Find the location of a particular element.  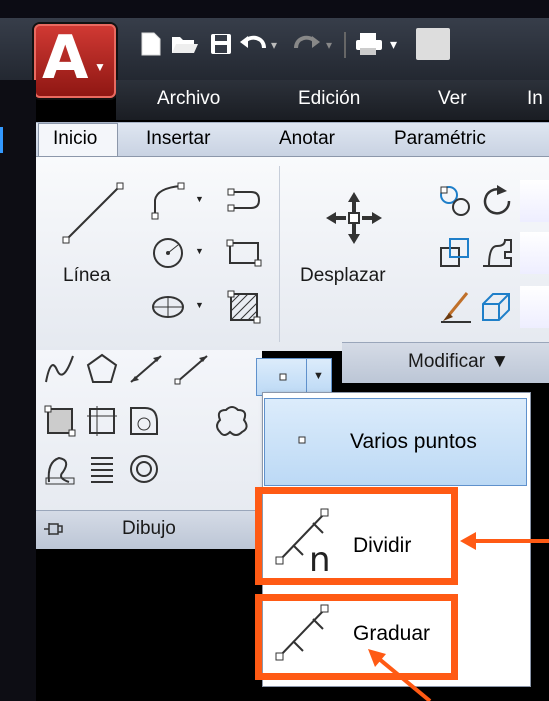

graduar-arrow is located at coordinates (404, 678).